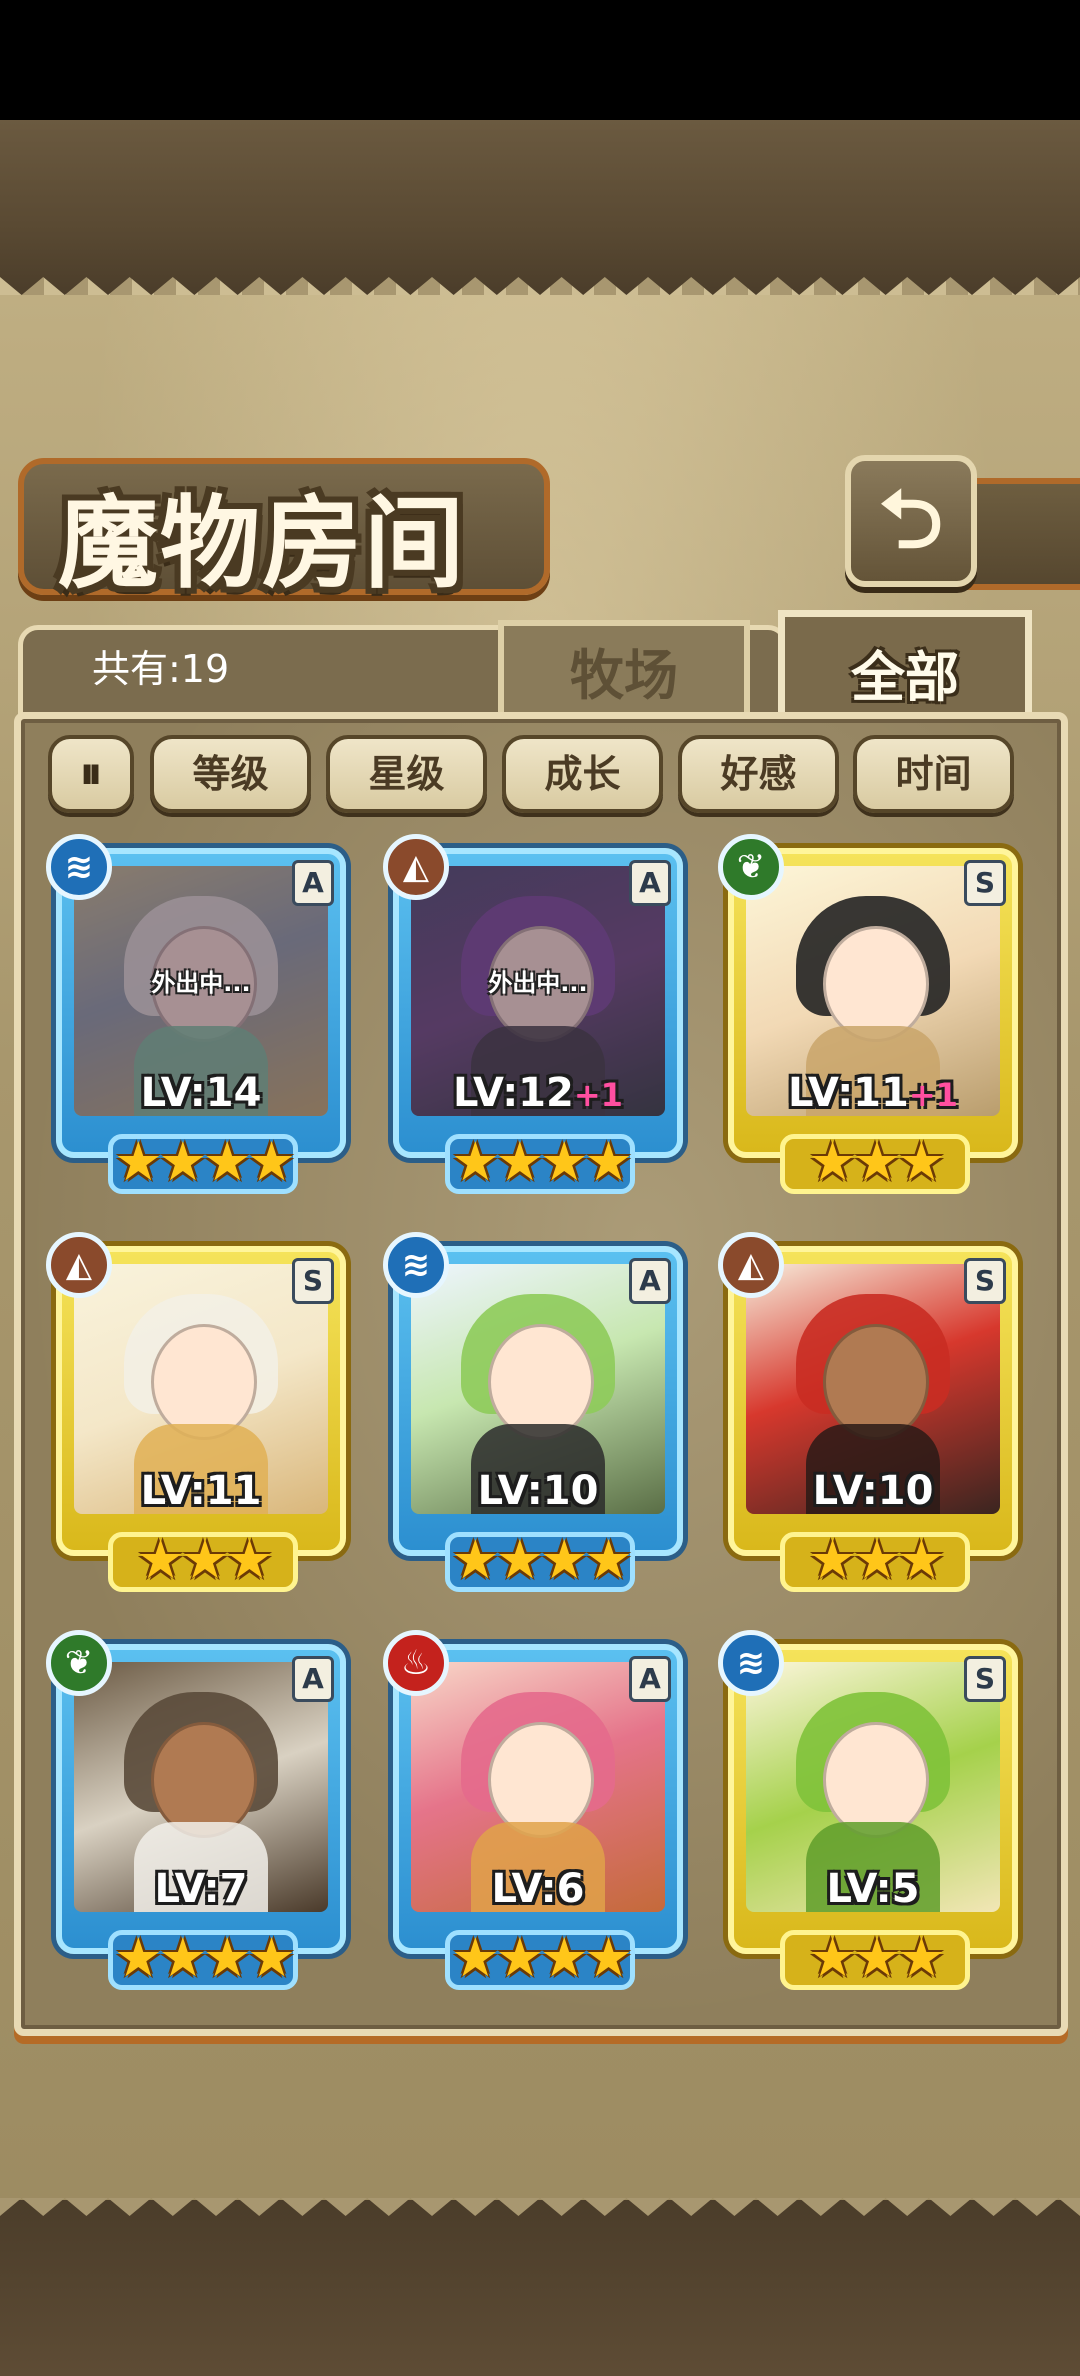 Image resolution: width=1080 pixels, height=2376 pixels. I want to click on monster-level: LV:11, so click(201, 1491).